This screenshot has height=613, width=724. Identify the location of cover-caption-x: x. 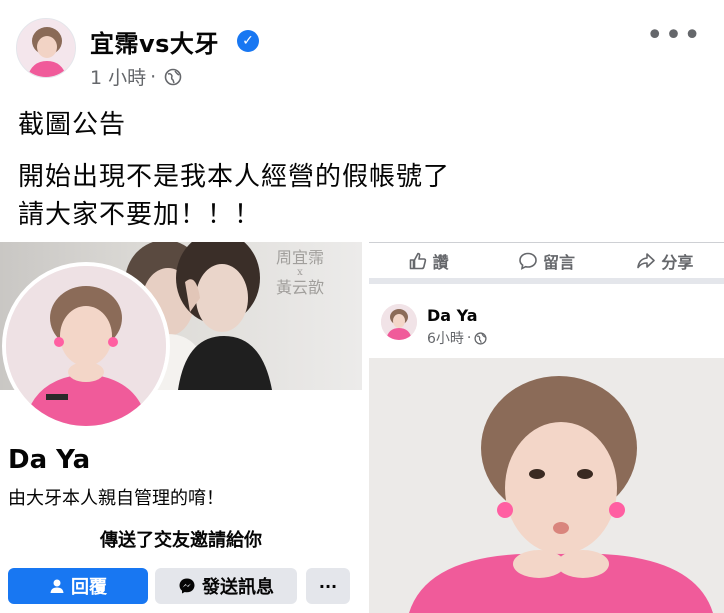
(300, 272).